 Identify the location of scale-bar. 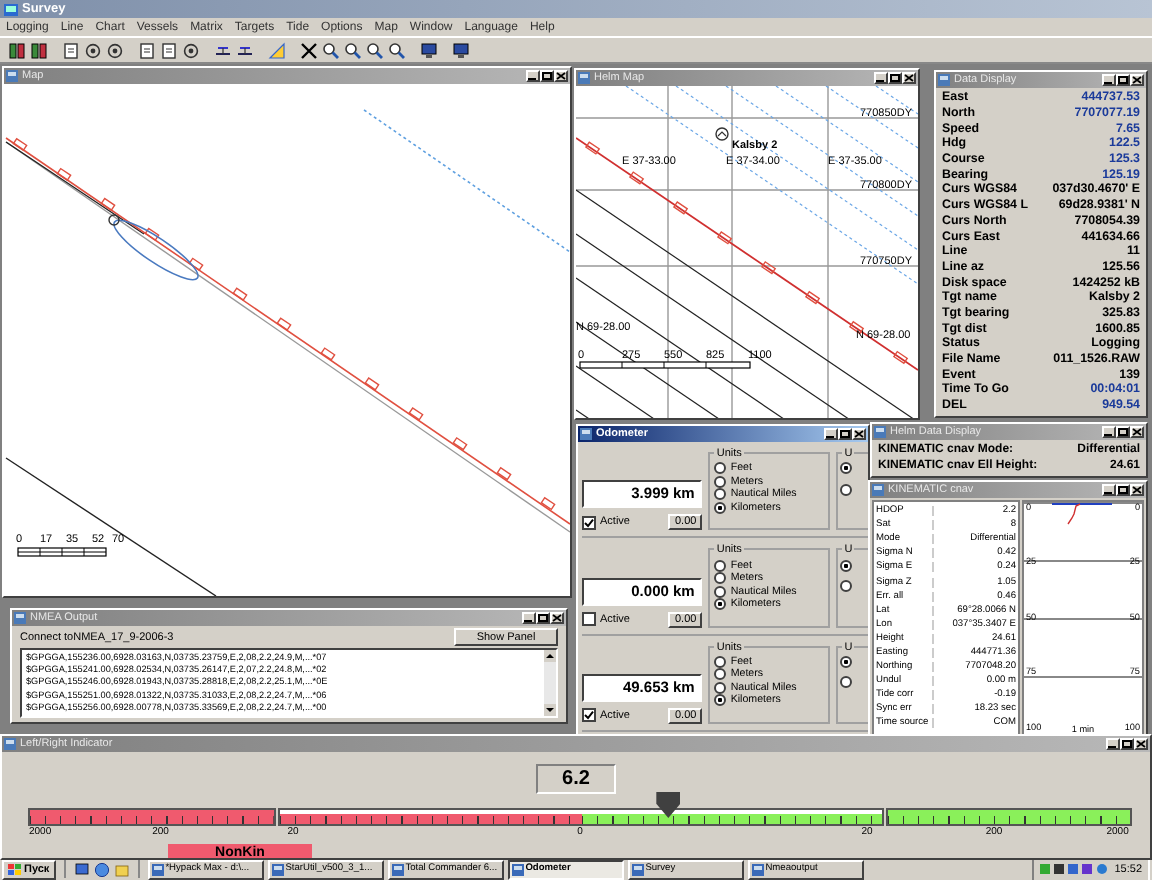
(62, 552).